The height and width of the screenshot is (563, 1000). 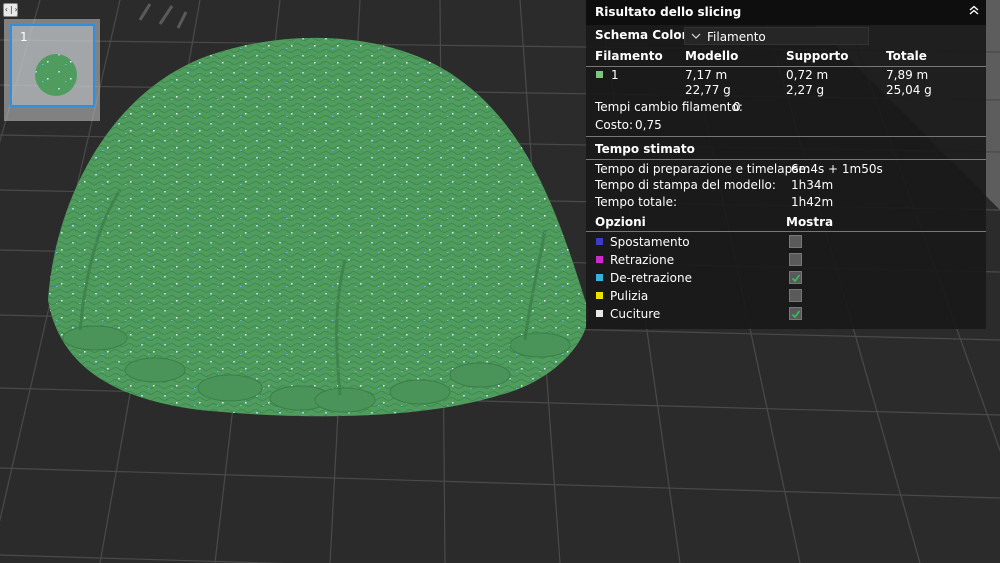 I want to click on color-scheme-label: Schema Colore, so click(x=645, y=35).